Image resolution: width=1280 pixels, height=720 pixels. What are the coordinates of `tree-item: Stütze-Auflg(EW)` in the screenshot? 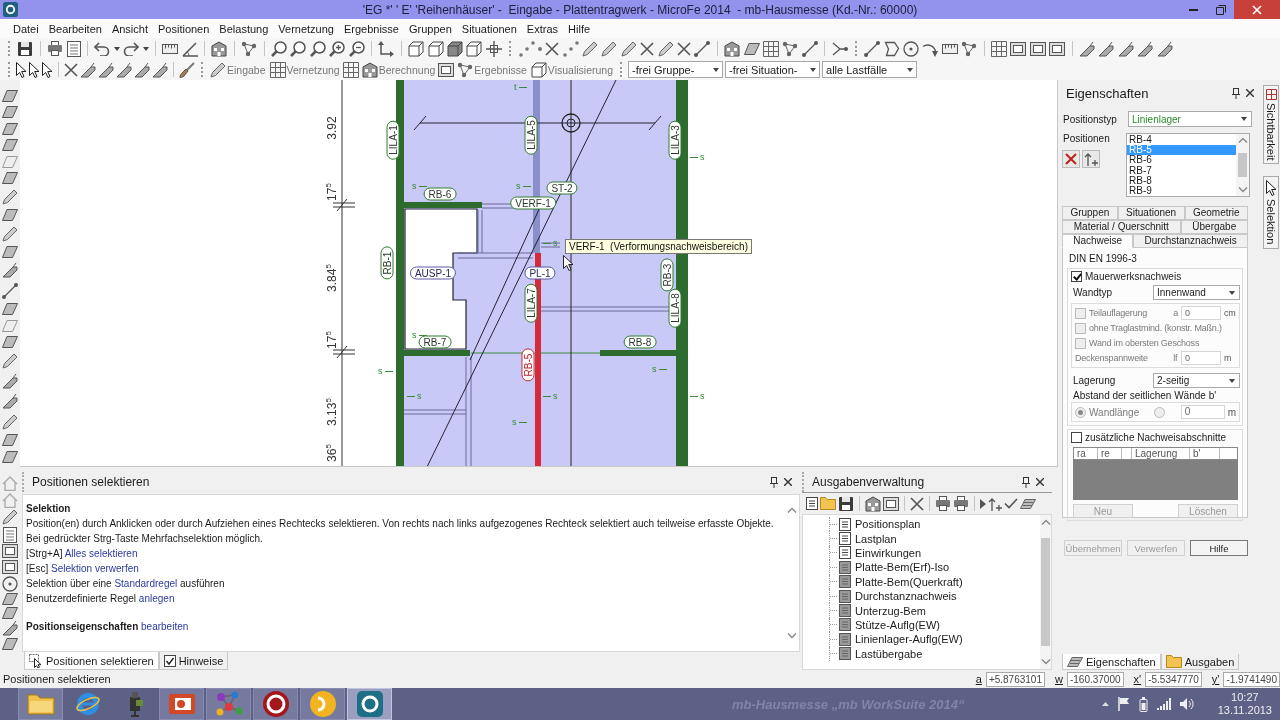 It's located at (889, 625).